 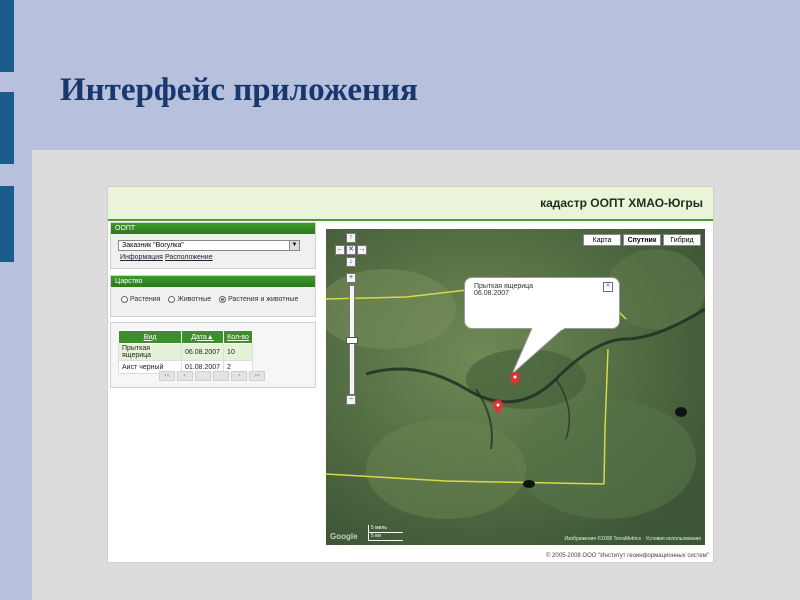 What do you see at coordinates (212, 376) in the screenshot?
I see `pager: << < > >>` at bounding box center [212, 376].